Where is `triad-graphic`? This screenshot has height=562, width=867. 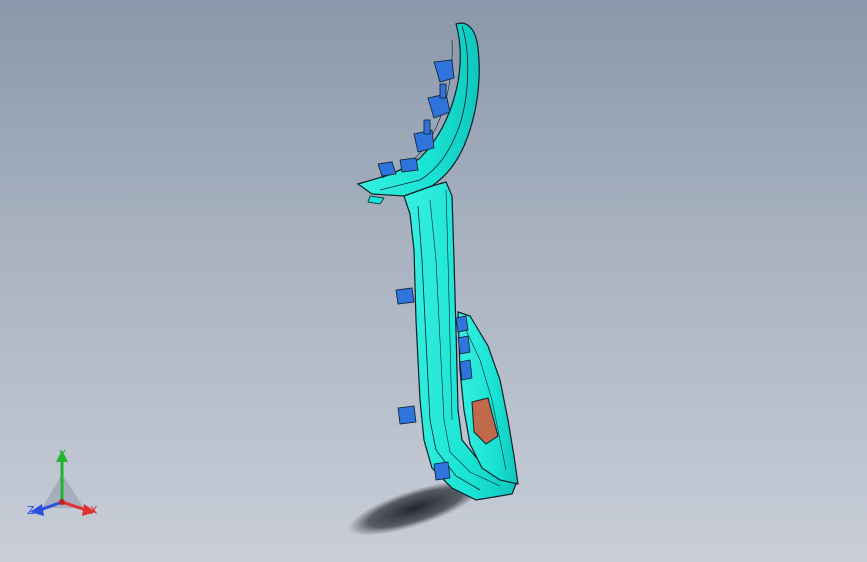 triad-graphic is located at coordinates (63, 483).